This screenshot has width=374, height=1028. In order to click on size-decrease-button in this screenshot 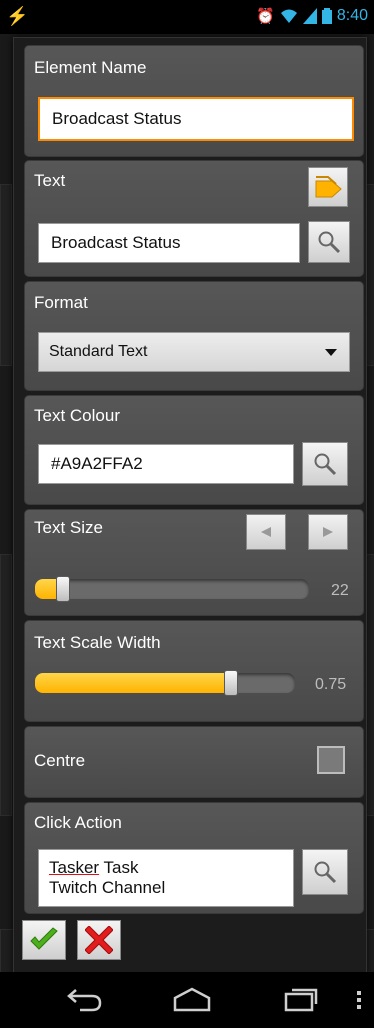, I will do `click(266, 532)`.